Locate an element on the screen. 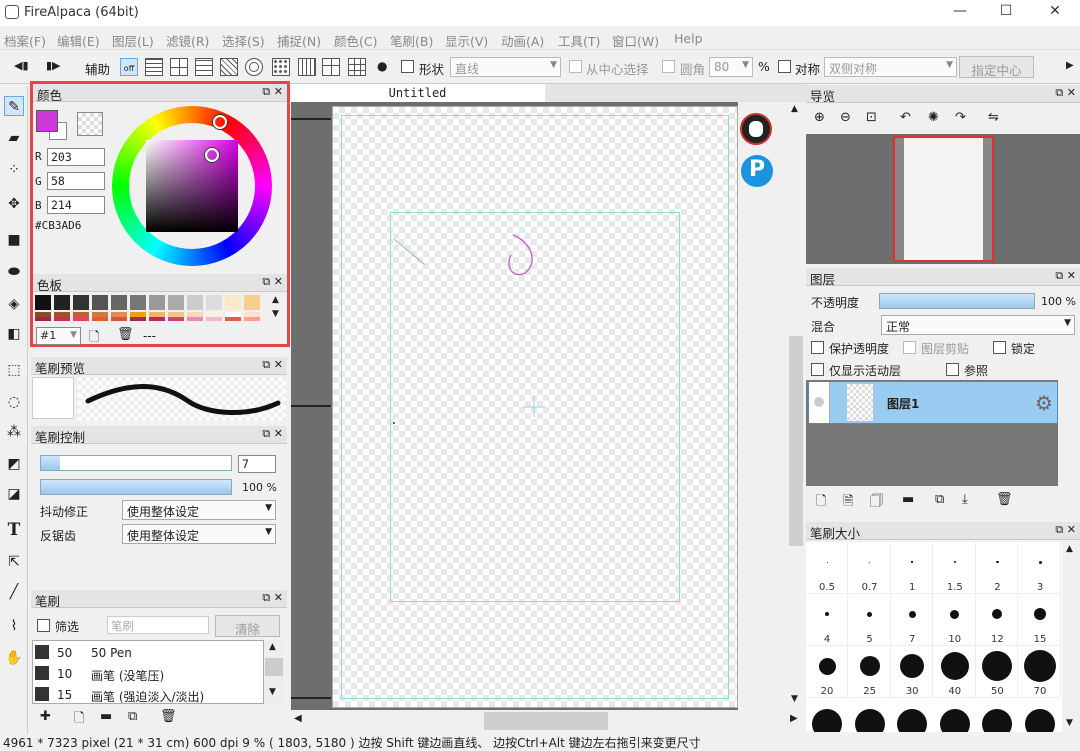 The image size is (1080, 751). g-input: 58 is located at coordinates (76, 181).